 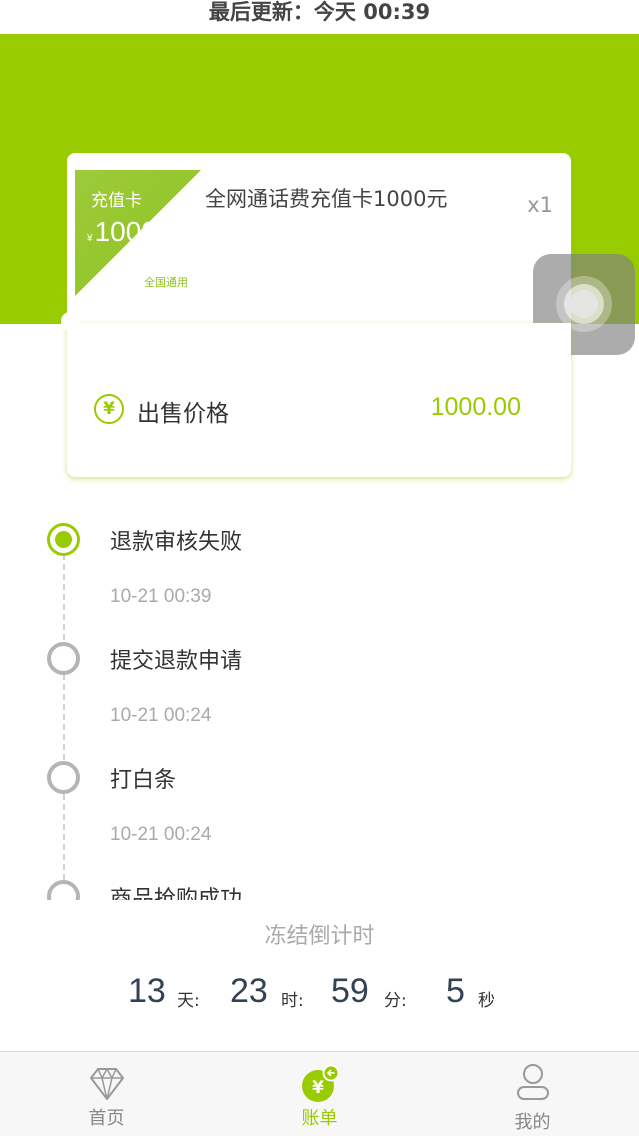 What do you see at coordinates (147, 991) in the screenshot?
I see `countdown-days: 13` at bounding box center [147, 991].